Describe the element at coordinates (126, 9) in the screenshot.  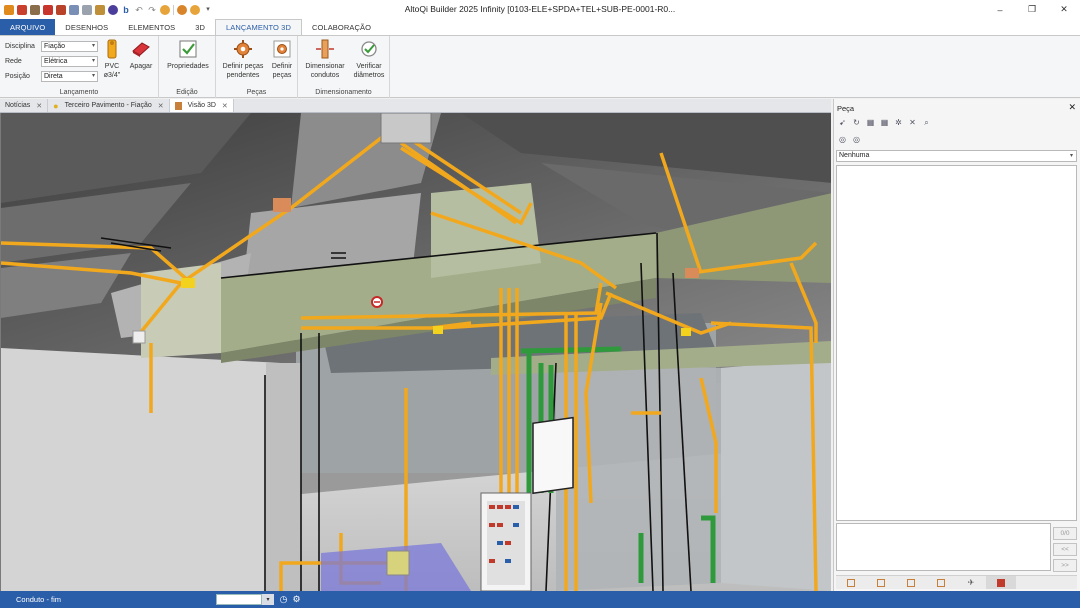
I see `bim-icon: b` at that location.